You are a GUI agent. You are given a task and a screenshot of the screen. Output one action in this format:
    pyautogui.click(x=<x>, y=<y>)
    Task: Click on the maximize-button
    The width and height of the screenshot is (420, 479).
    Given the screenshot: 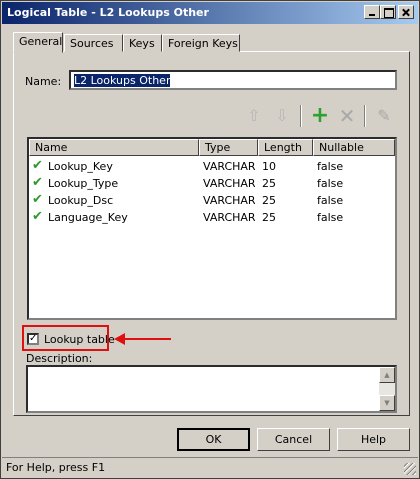 What is the action you would take?
    pyautogui.click(x=388, y=12)
    